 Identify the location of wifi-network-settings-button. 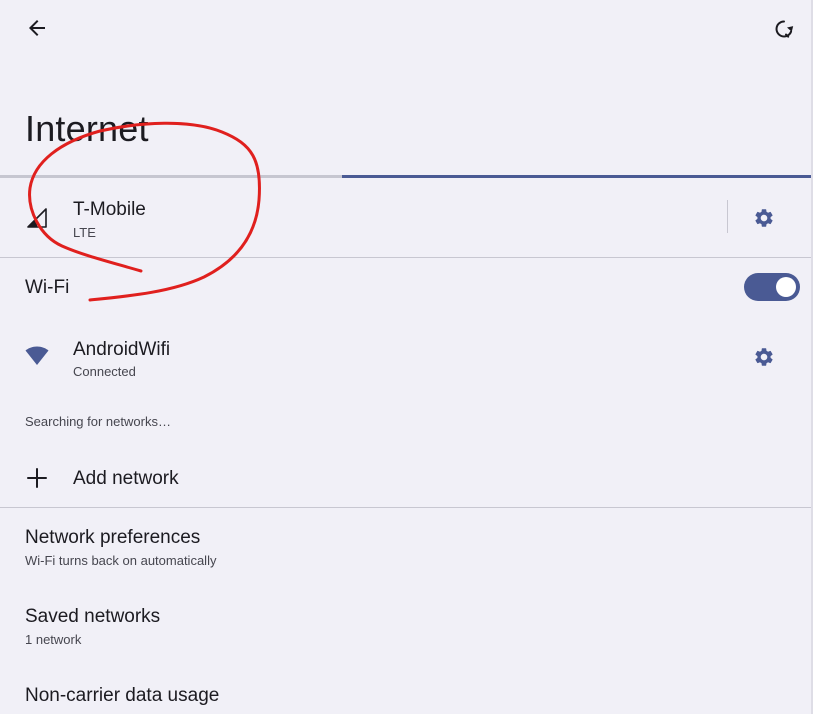
(764, 357).